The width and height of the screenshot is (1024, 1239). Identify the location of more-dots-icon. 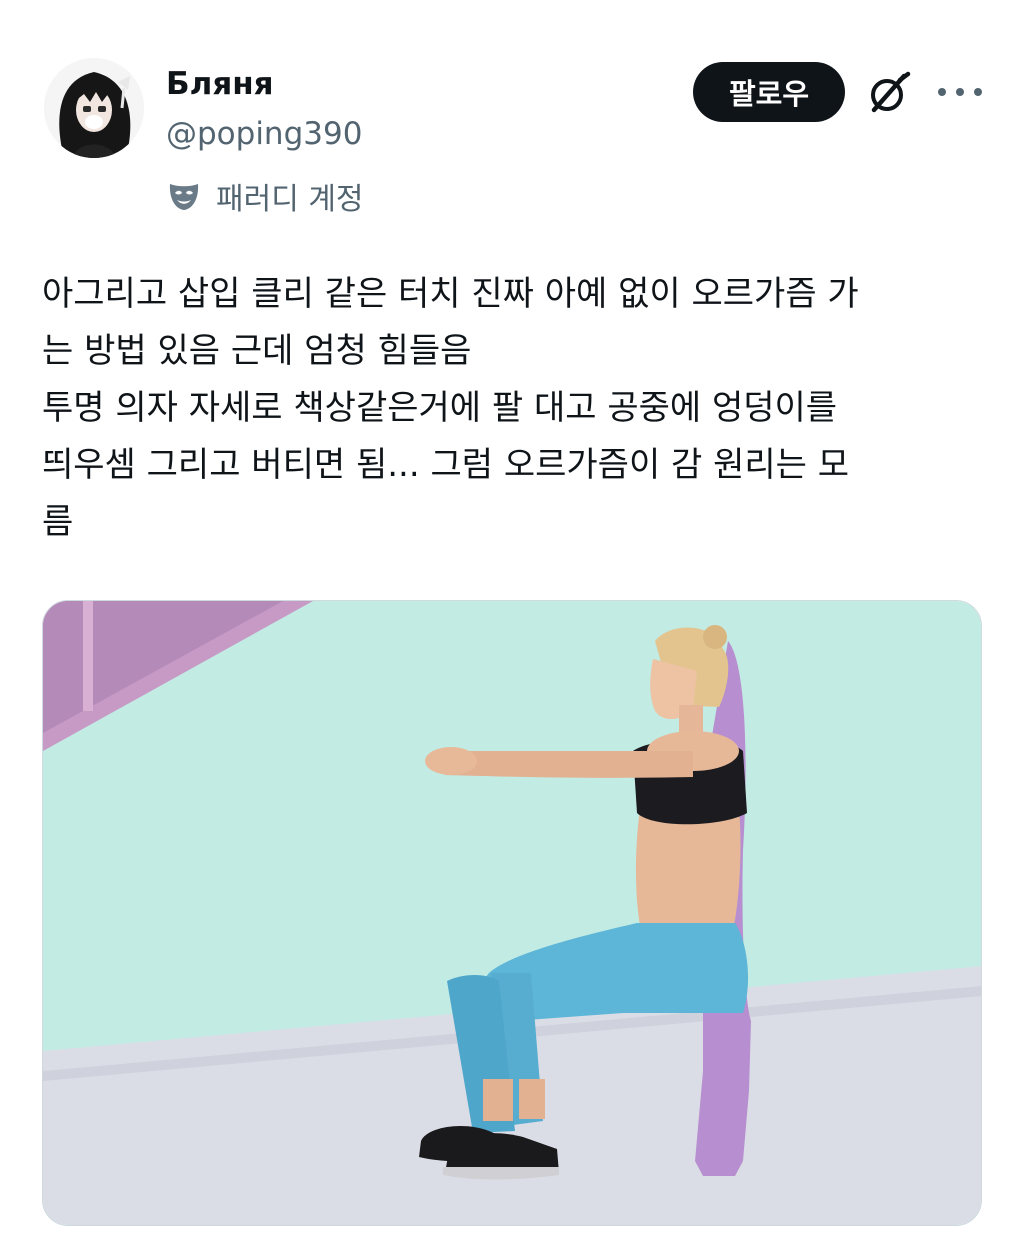
(960, 92).